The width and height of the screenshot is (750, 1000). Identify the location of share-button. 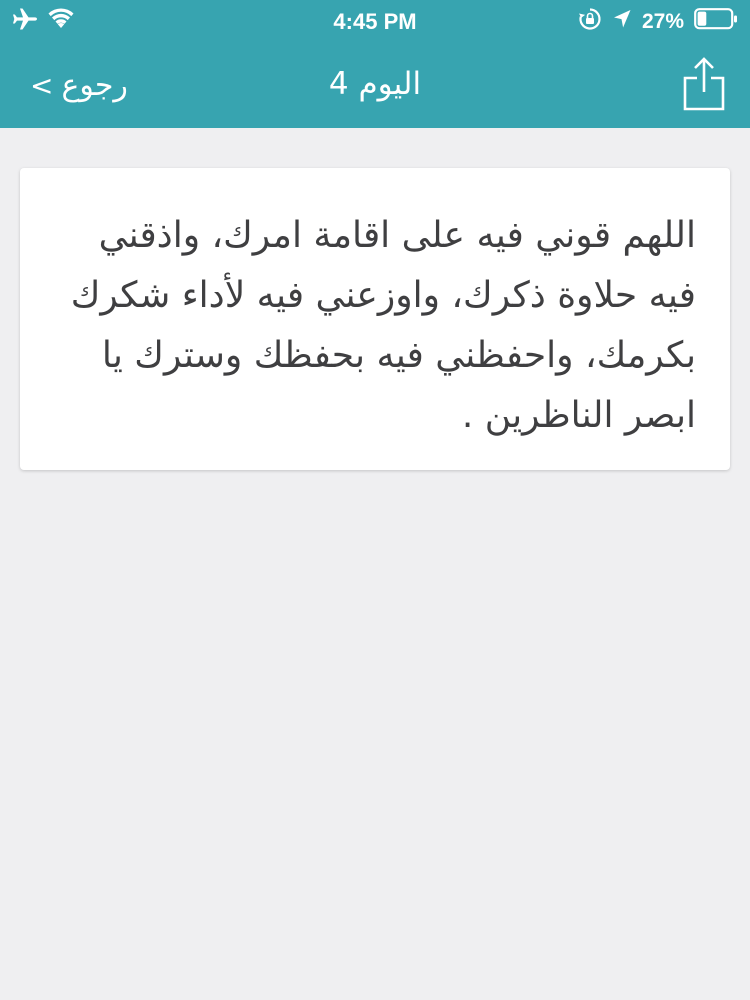
(704, 84).